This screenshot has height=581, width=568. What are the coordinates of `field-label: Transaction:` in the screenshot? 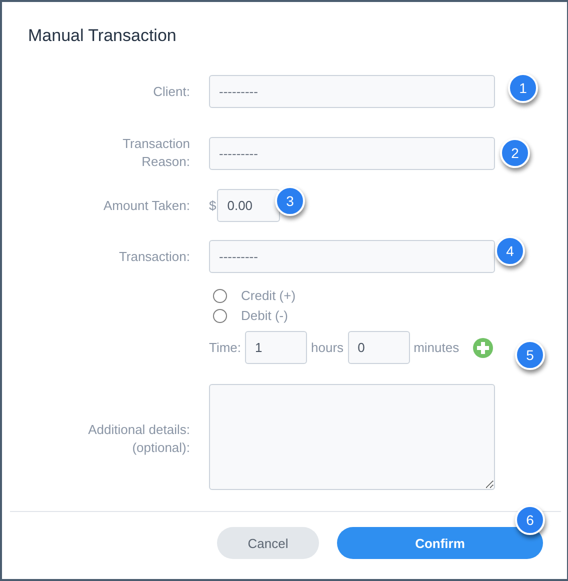 It's located at (154, 257).